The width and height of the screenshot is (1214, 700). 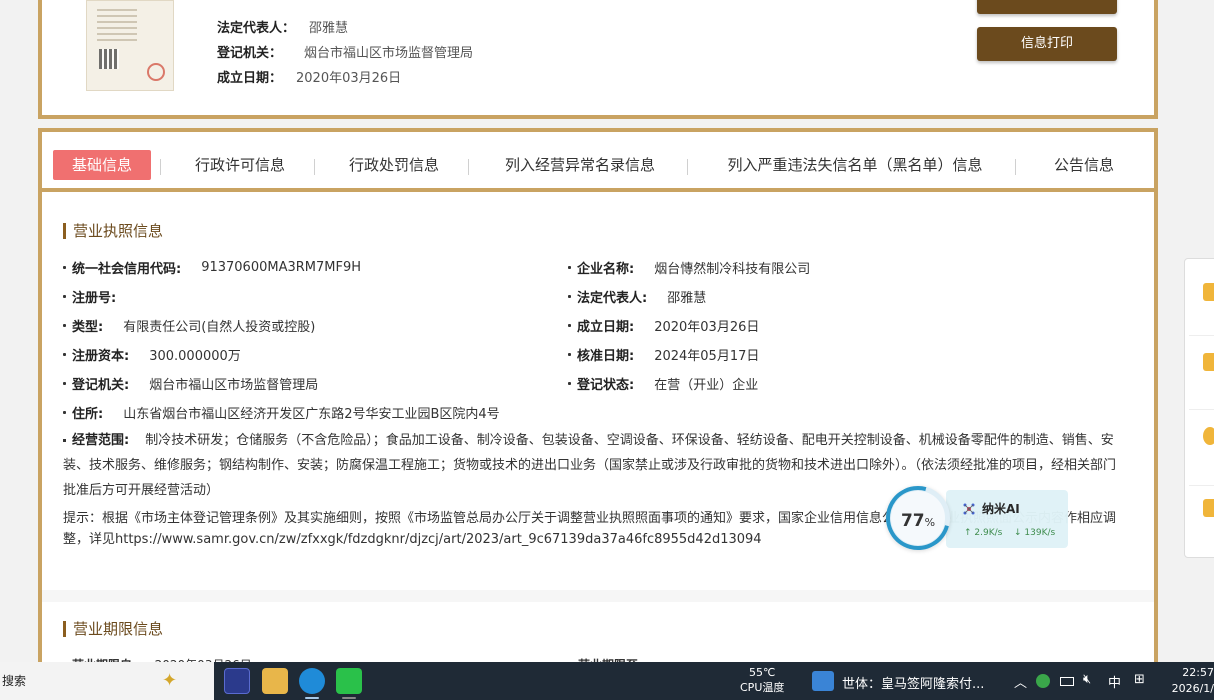 I want to click on field-reg-authority: 登记机关: 烟台市福山区市场监督管理局, so click(x=190, y=383).